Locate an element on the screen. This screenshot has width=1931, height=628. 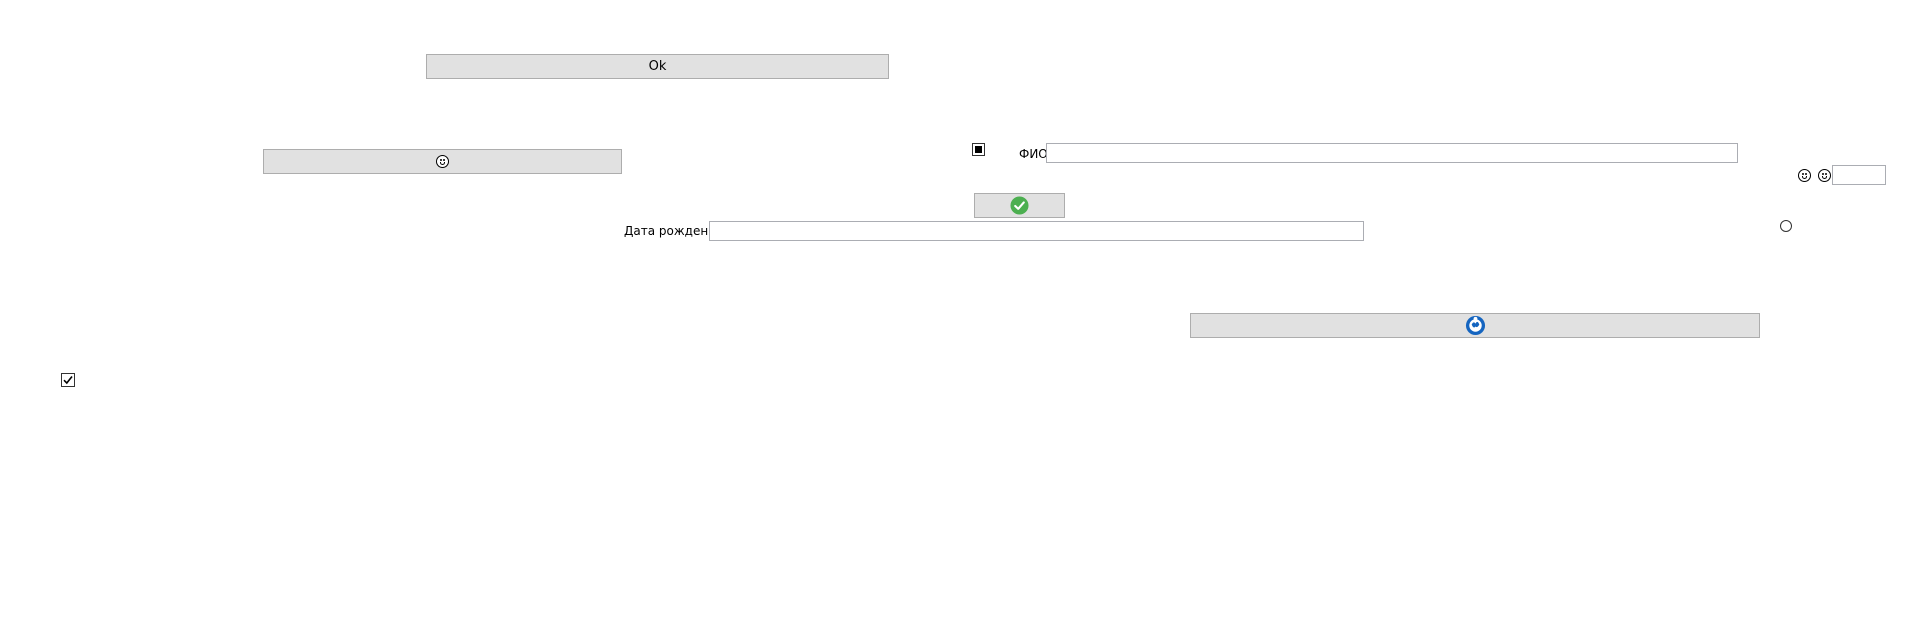
ok-button: Ok is located at coordinates (657, 66).